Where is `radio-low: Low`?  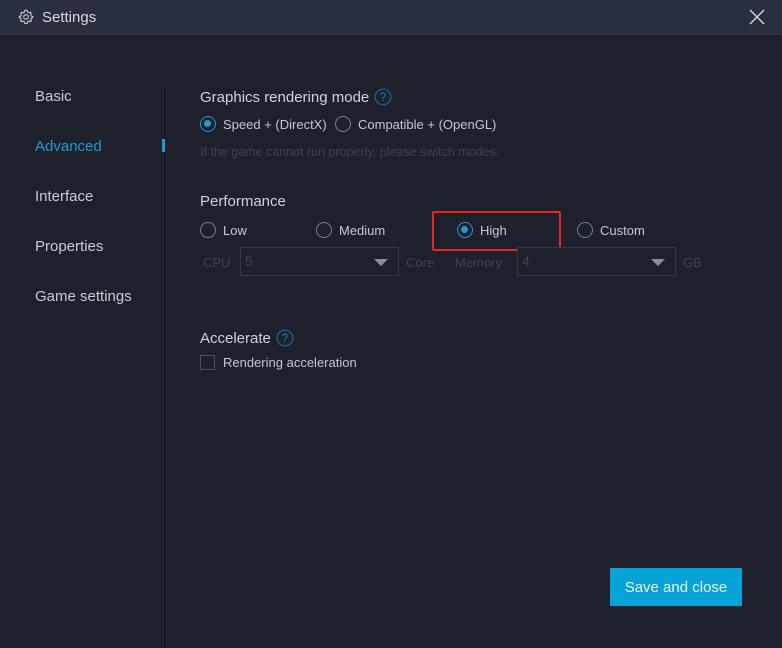 radio-low: Low is located at coordinates (223, 230).